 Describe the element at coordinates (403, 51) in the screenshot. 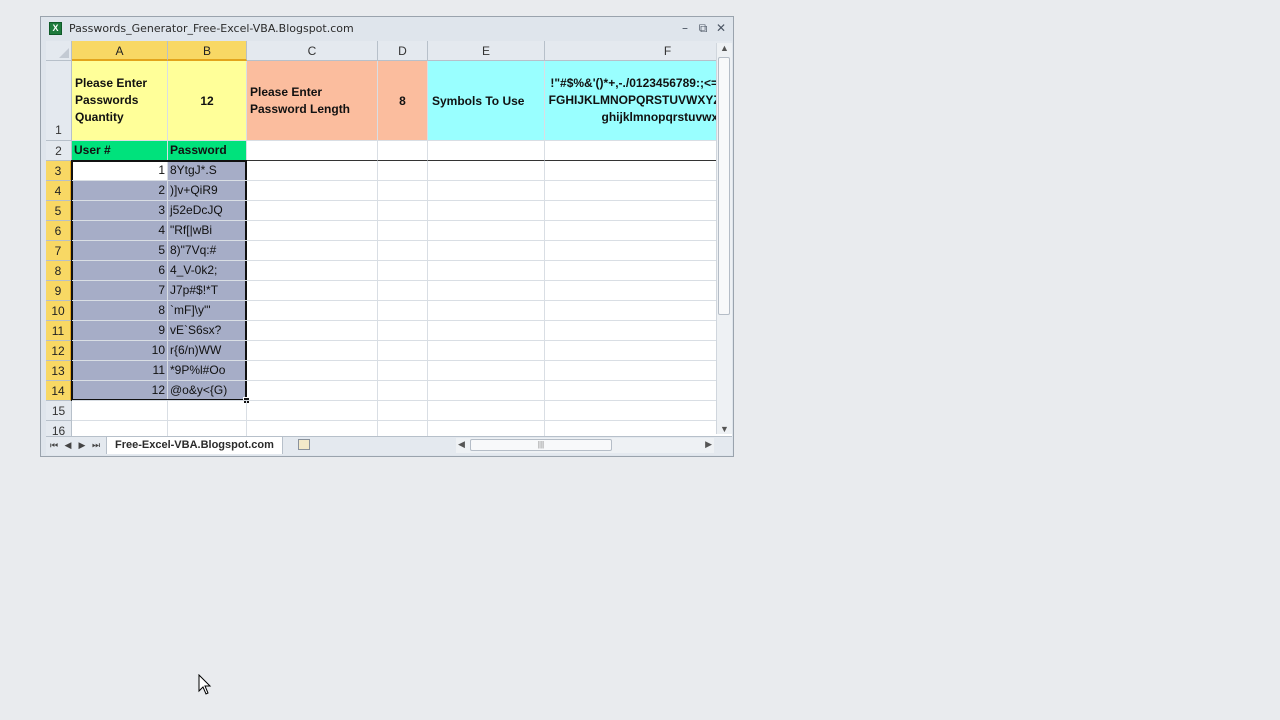

I see `column-header-d: D` at that location.